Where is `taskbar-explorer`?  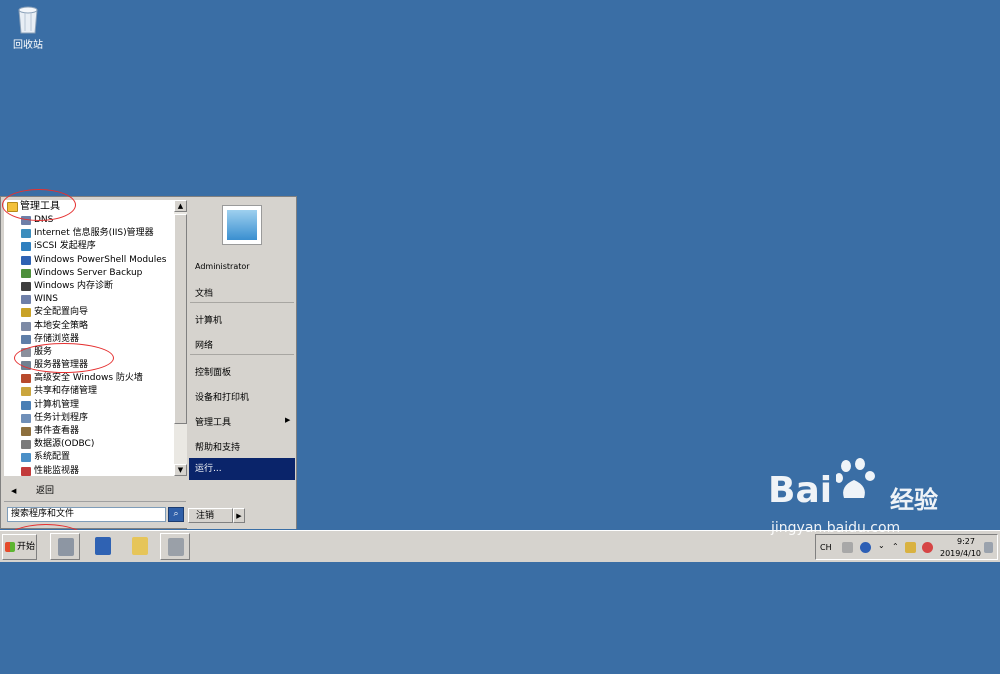 taskbar-explorer is located at coordinates (140, 546).